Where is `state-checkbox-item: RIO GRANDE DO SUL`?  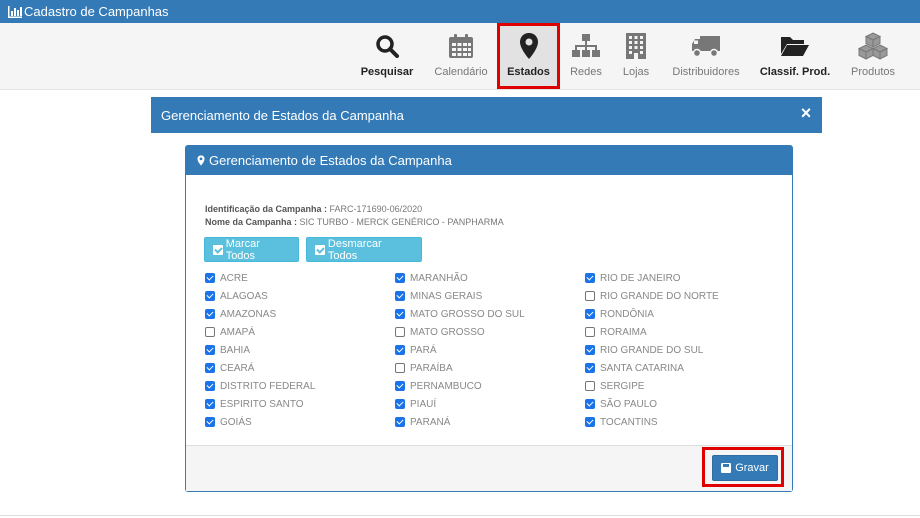
state-checkbox-item: RIO GRANDE DO SUL is located at coordinates (685, 350).